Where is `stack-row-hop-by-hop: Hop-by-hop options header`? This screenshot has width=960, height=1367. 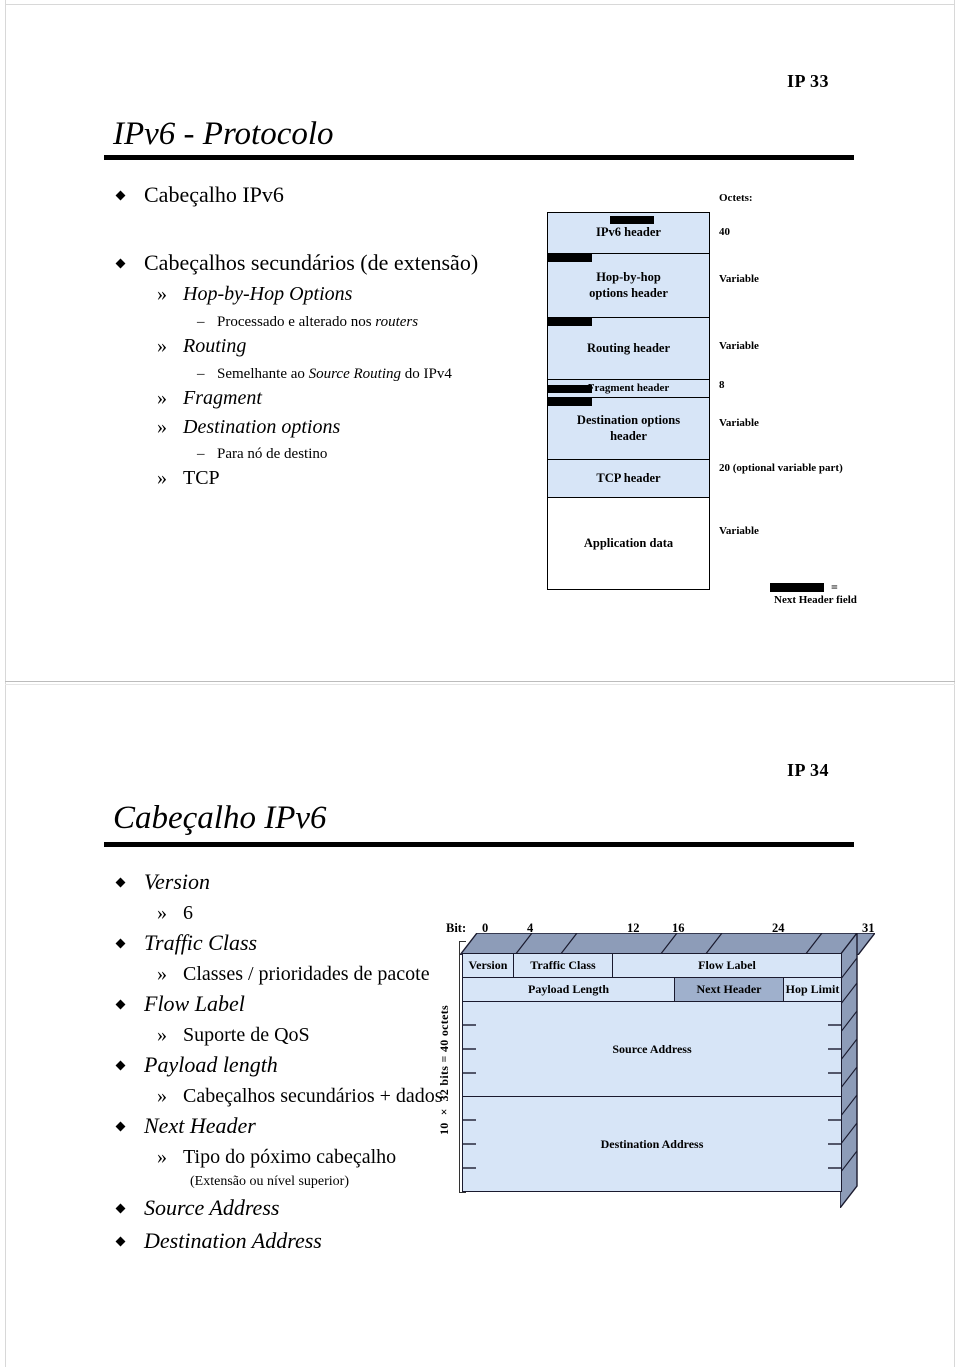 stack-row-hop-by-hop: Hop-by-hop options header is located at coordinates (628, 285).